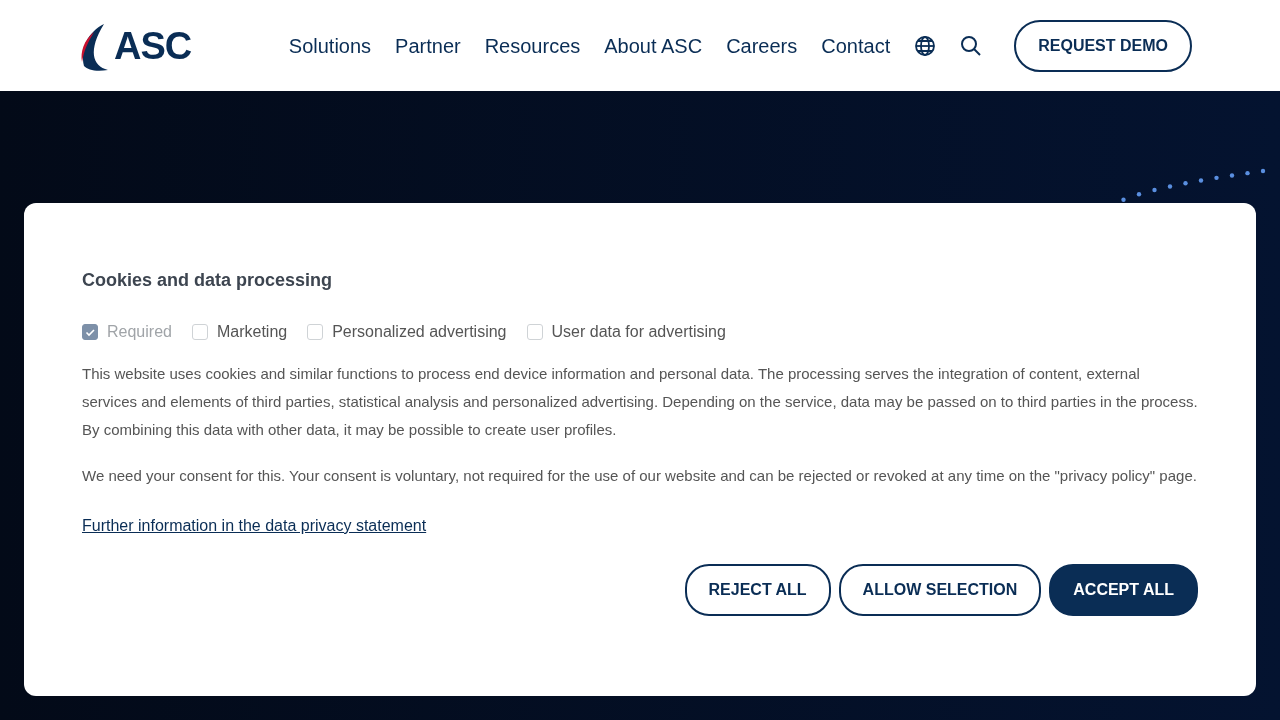 Image resolution: width=1280 pixels, height=720 pixels. Describe the element at coordinates (1103, 45) in the screenshot. I see `request-demo-button: REQUEST DEMO` at that location.